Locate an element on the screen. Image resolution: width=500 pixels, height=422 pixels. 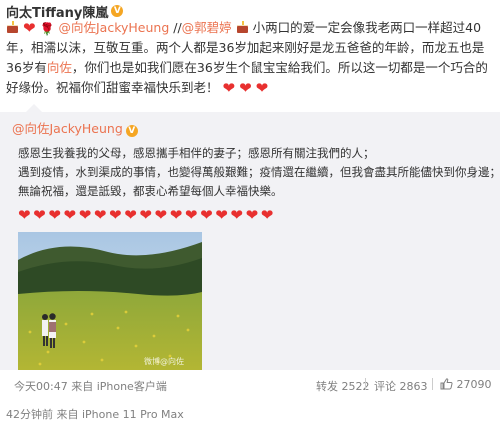
repost-author: @向佐JackyHeung V is located at coordinates (75, 127).